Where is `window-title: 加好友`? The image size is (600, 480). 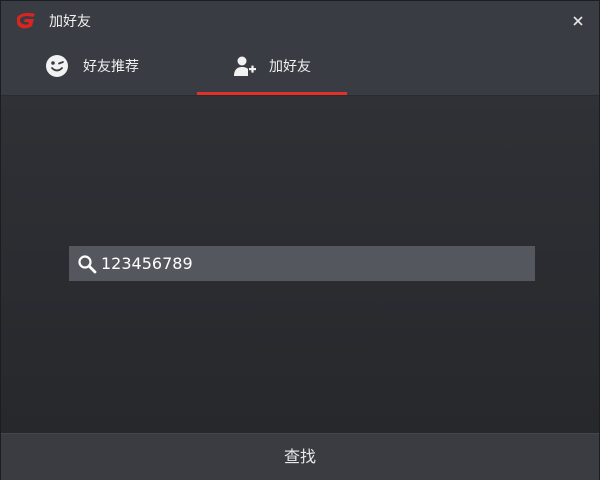
window-title: 加好友 is located at coordinates (70, 22).